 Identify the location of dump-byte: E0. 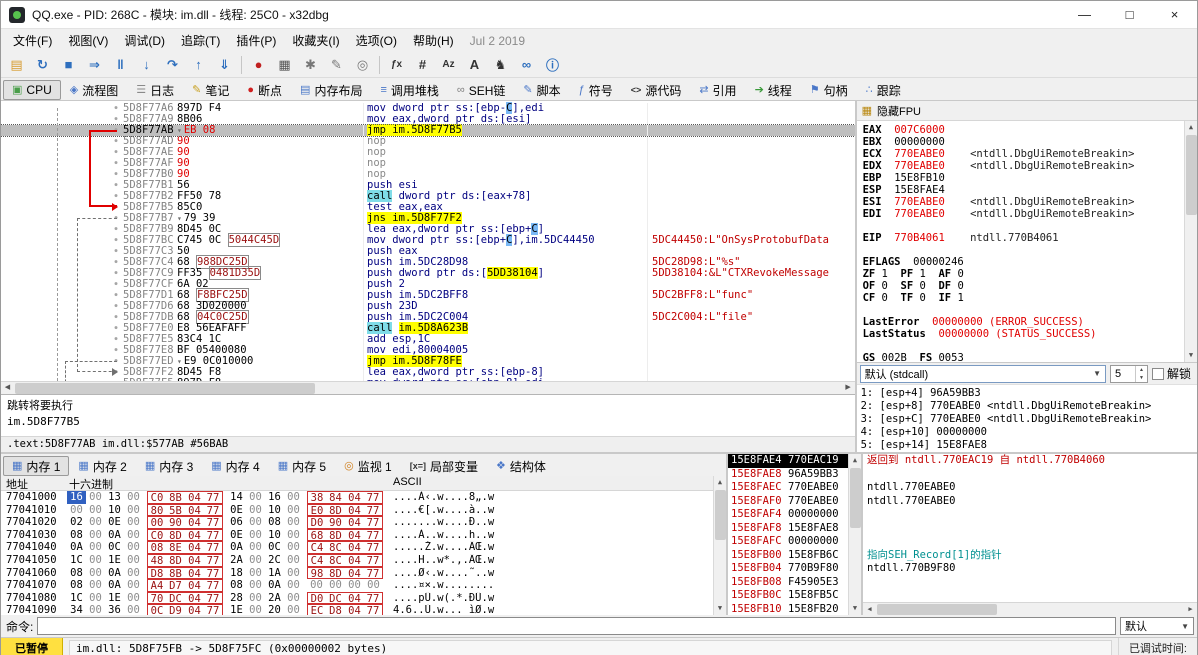
(316, 510).